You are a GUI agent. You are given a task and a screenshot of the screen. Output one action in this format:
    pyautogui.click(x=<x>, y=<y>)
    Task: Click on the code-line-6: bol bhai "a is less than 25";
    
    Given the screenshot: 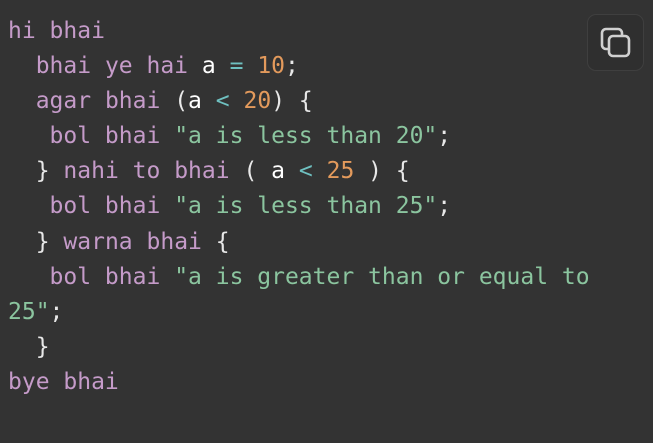 What is the action you would take?
    pyautogui.click(x=230, y=206)
    